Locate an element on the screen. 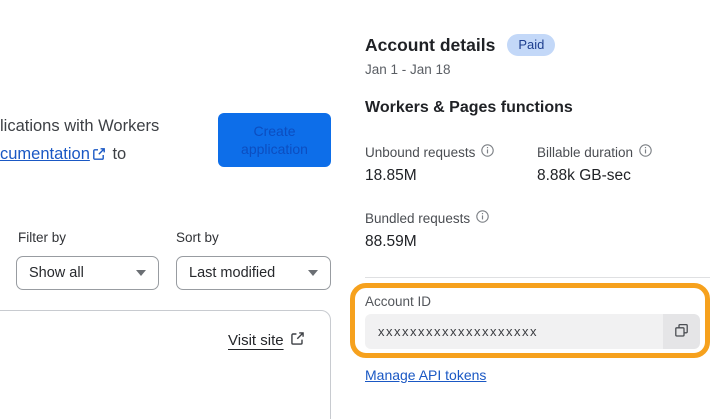  account-id-field-group is located at coordinates (532, 331).